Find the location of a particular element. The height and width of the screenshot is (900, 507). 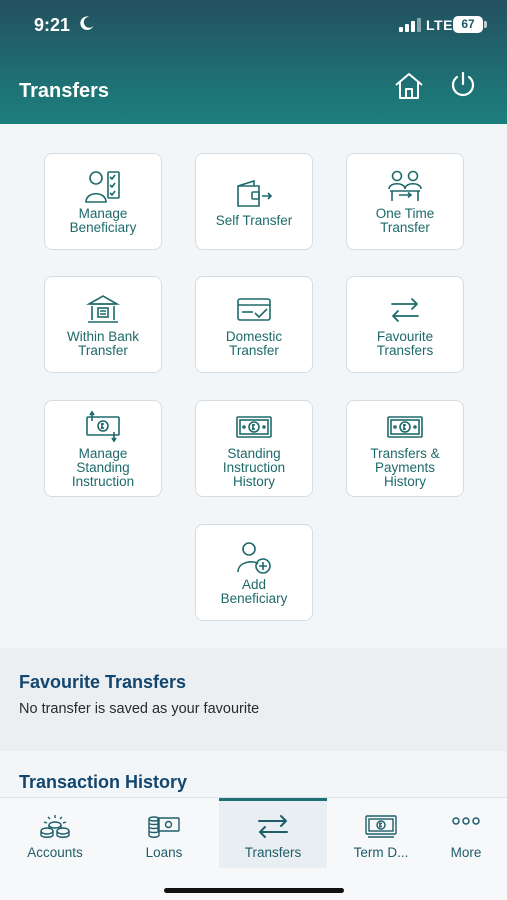

cash-stack-icon is located at coordinates (164, 827).